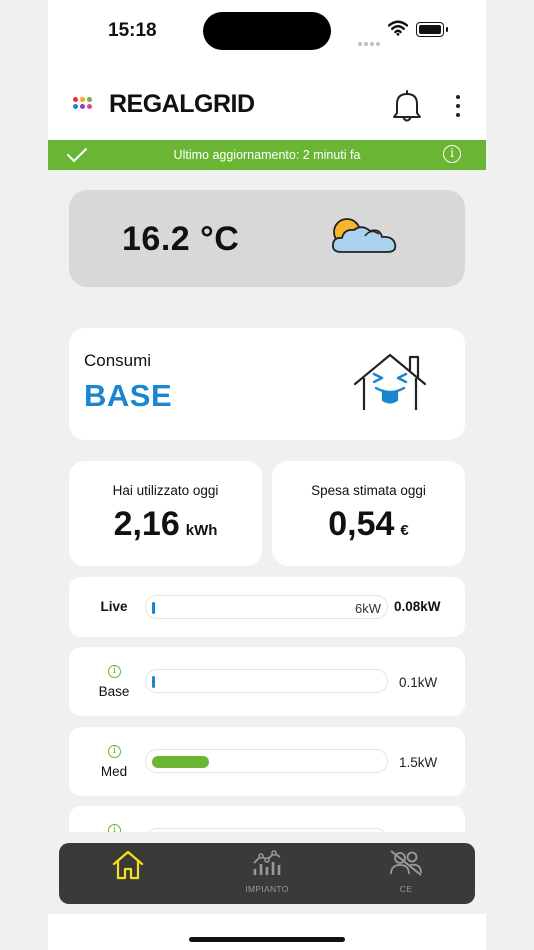 This screenshot has height=950, width=534. I want to click on consumption-title: Consumi, so click(118, 360).